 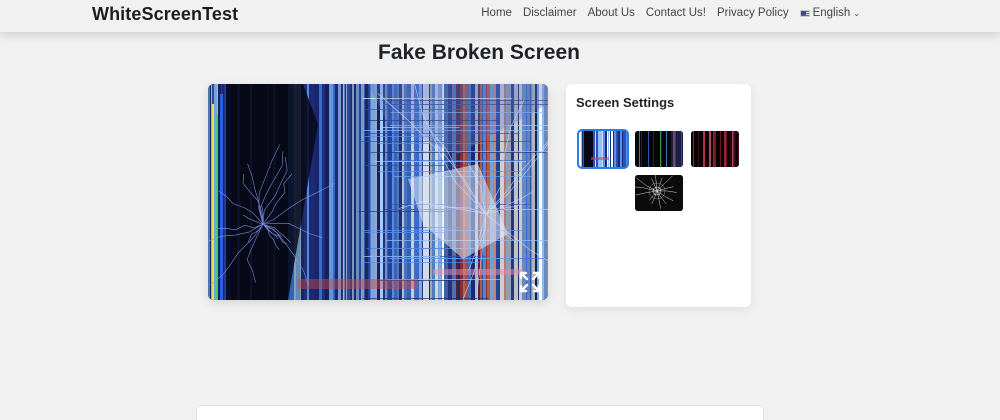 What do you see at coordinates (753, 13) in the screenshot?
I see `nav-privacy-policy: Privacy Policy` at bounding box center [753, 13].